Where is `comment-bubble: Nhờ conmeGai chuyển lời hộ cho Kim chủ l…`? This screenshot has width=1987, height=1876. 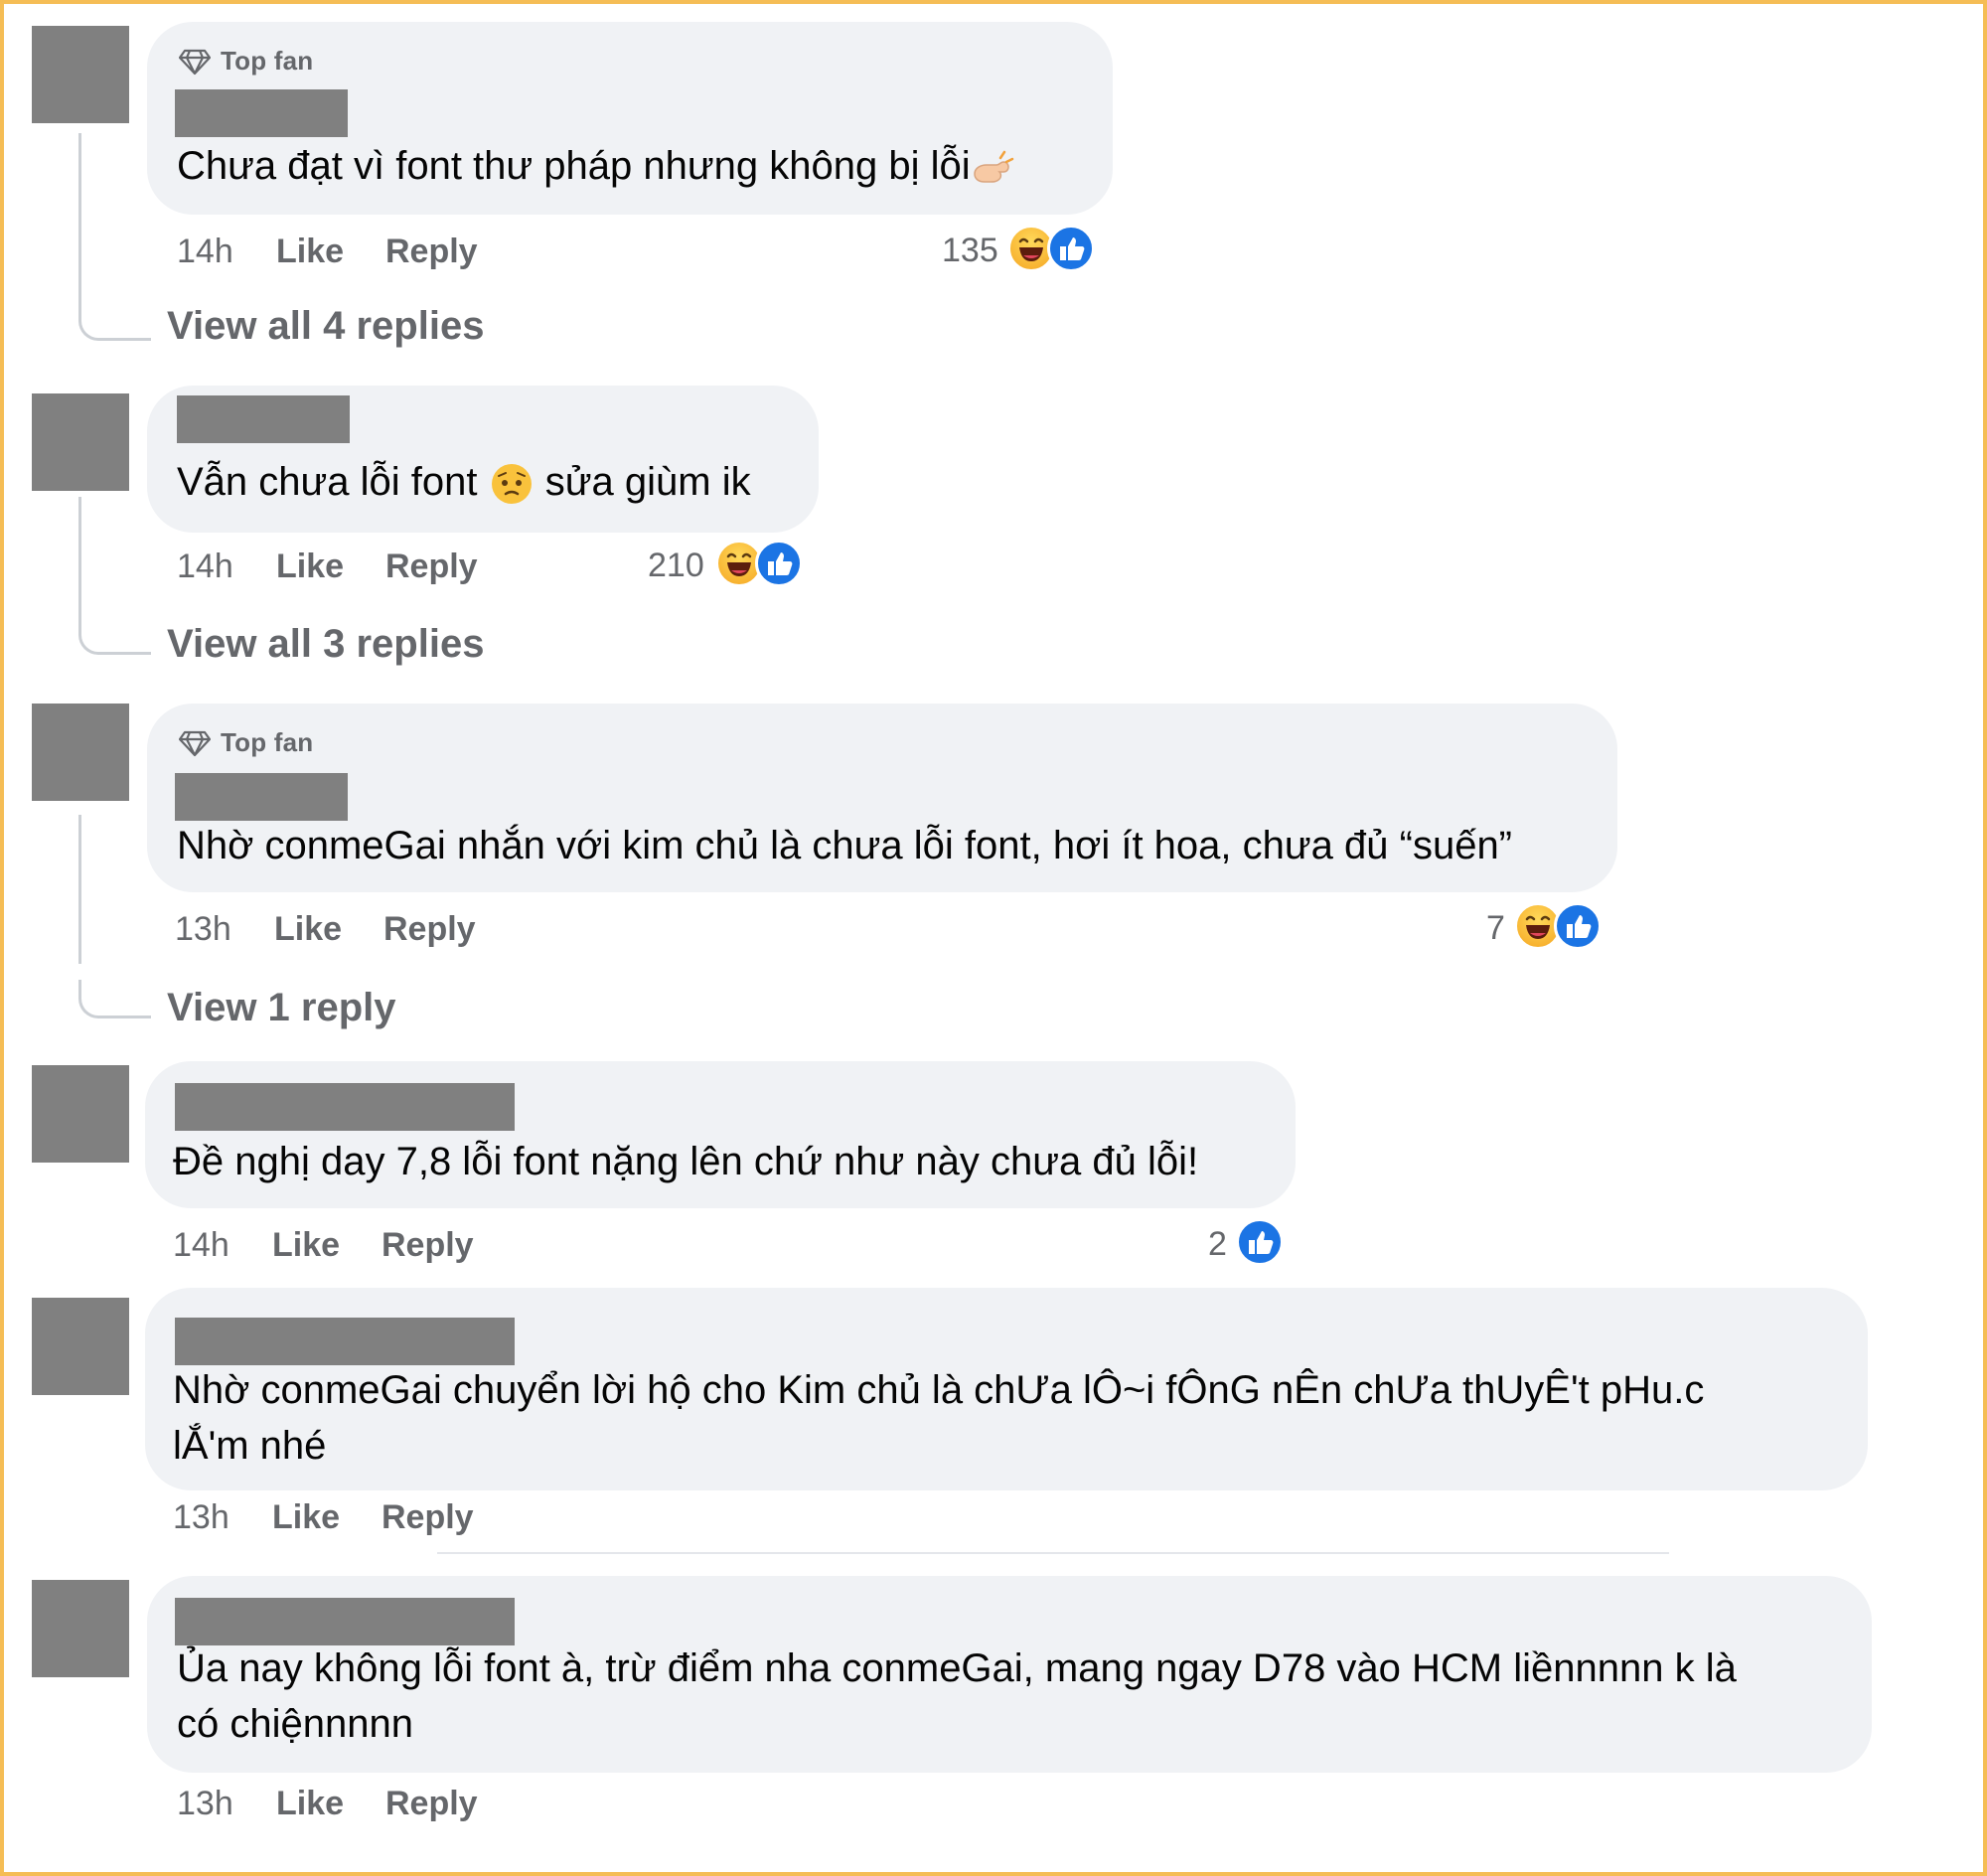 comment-bubble: Nhờ conmeGai chuyển lời hộ cho Kim chủ l… is located at coordinates (1007, 1389).